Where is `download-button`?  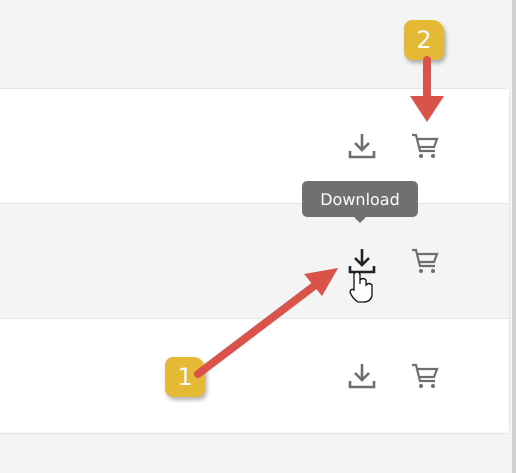 download-button is located at coordinates (362, 261).